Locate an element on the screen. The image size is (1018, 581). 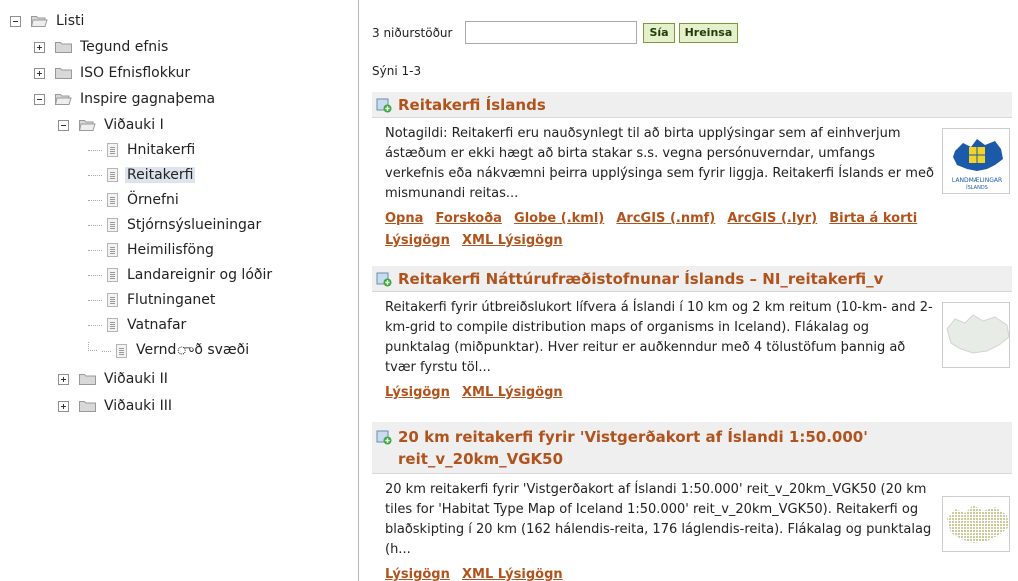
tree-leaf-flutninganet: Flutninganet is located at coordinates (152, 300).